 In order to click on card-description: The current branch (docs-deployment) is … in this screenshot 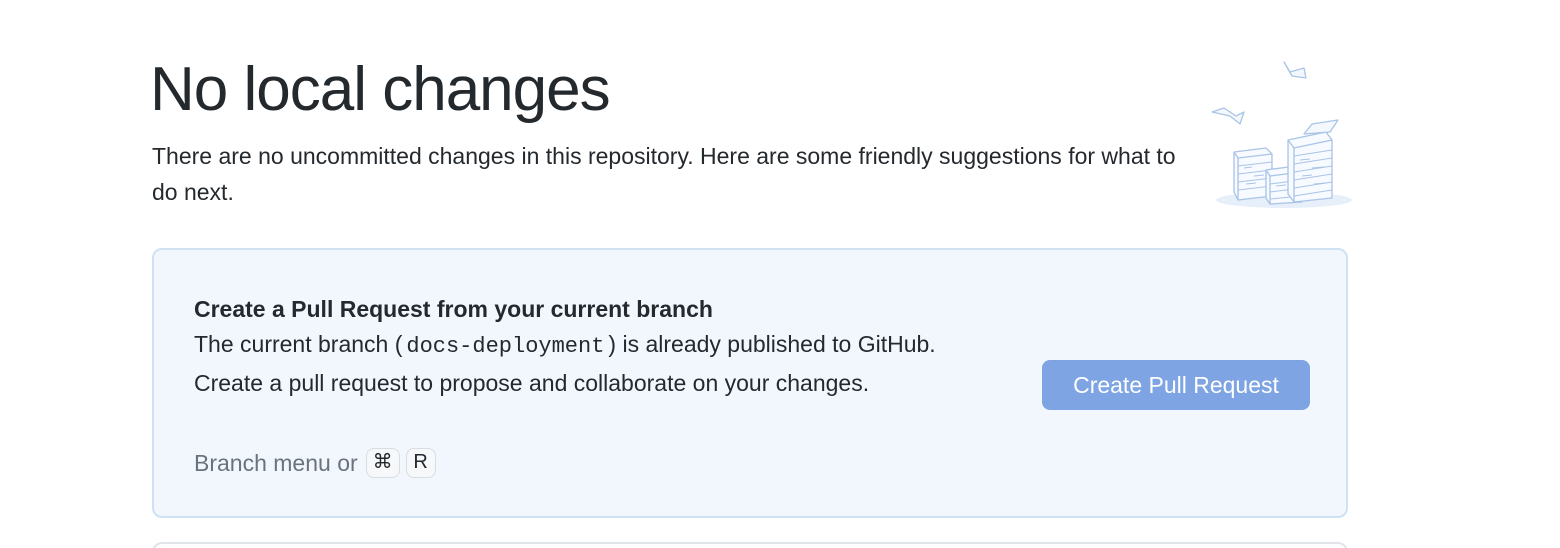, I will do `click(574, 363)`.